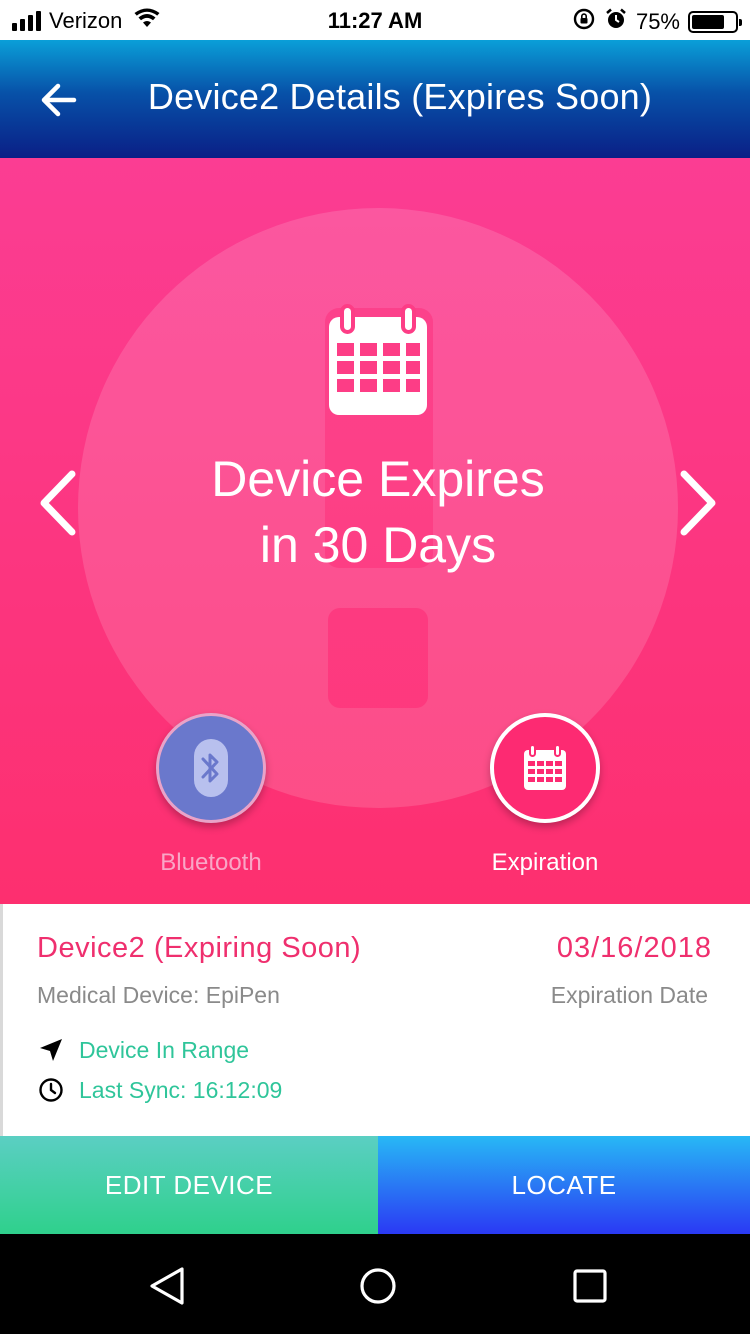 The image size is (750, 1334). Describe the element at coordinates (211, 862) in the screenshot. I see `bluetooth-tab-label: Bluetooth` at that location.